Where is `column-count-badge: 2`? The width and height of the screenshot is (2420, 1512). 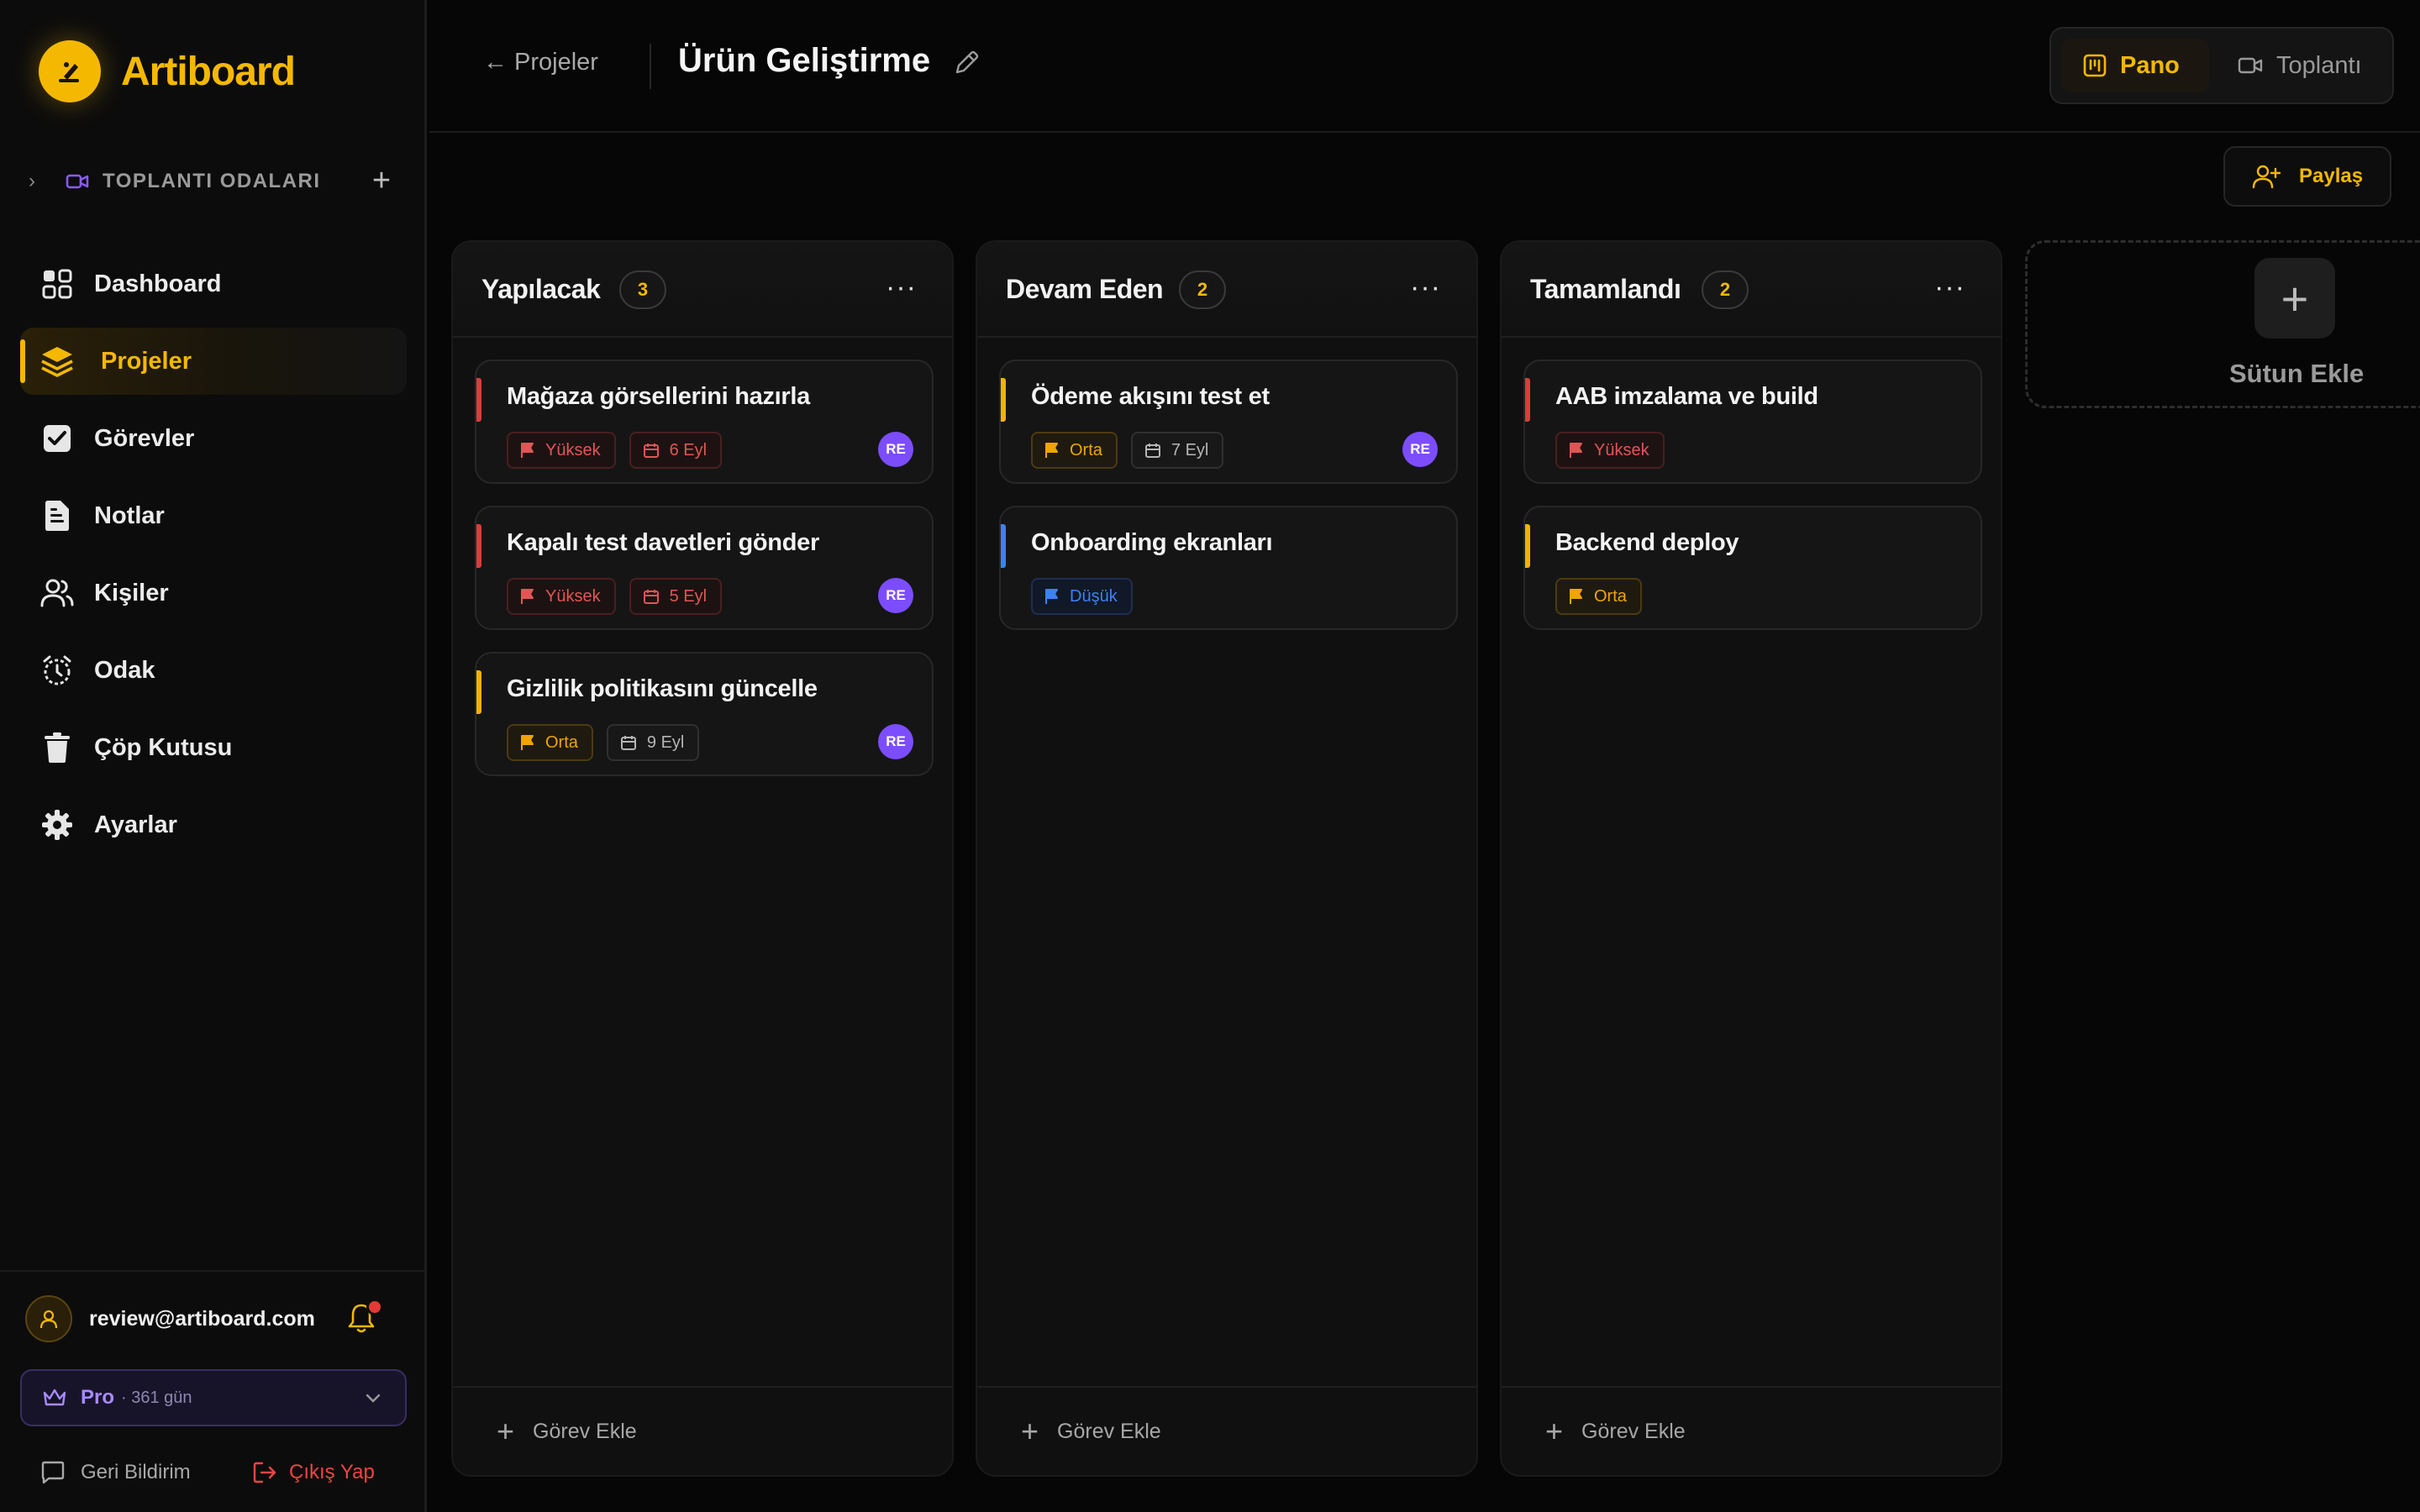
column-count-badge: 2 is located at coordinates (1202, 289).